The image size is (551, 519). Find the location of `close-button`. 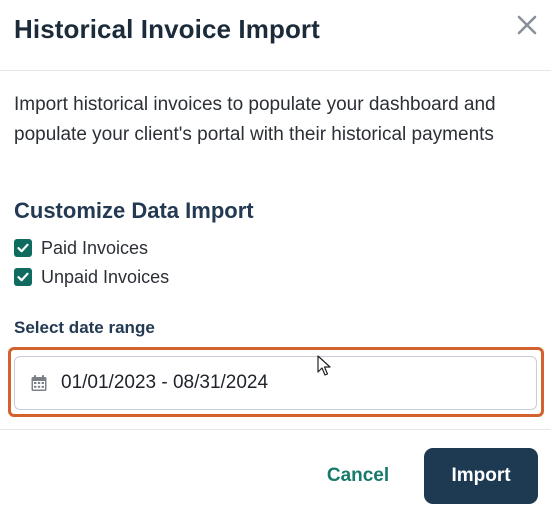

close-button is located at coordinates (527, 25).